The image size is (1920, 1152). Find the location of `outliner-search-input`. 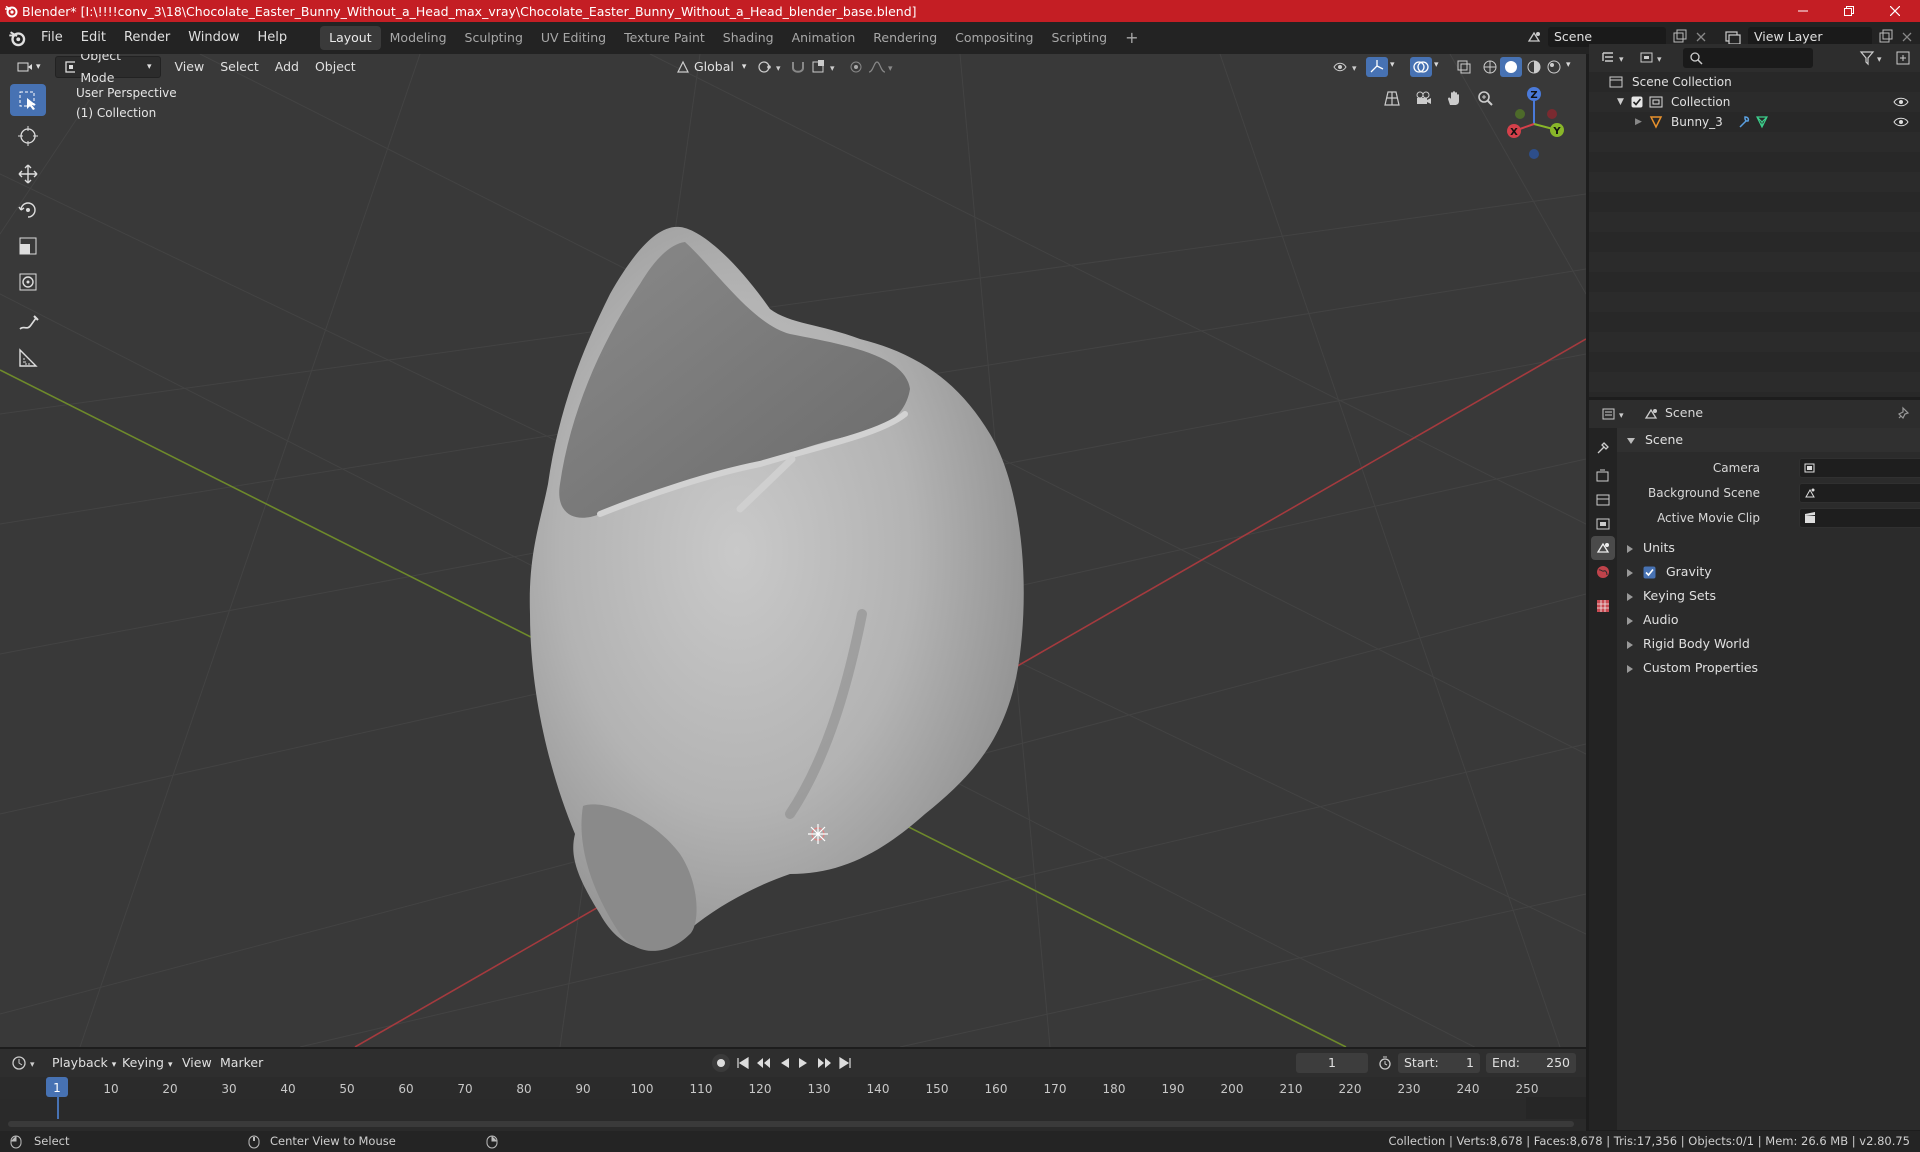

outliner-search-input is located at coordinates (1748, 58).